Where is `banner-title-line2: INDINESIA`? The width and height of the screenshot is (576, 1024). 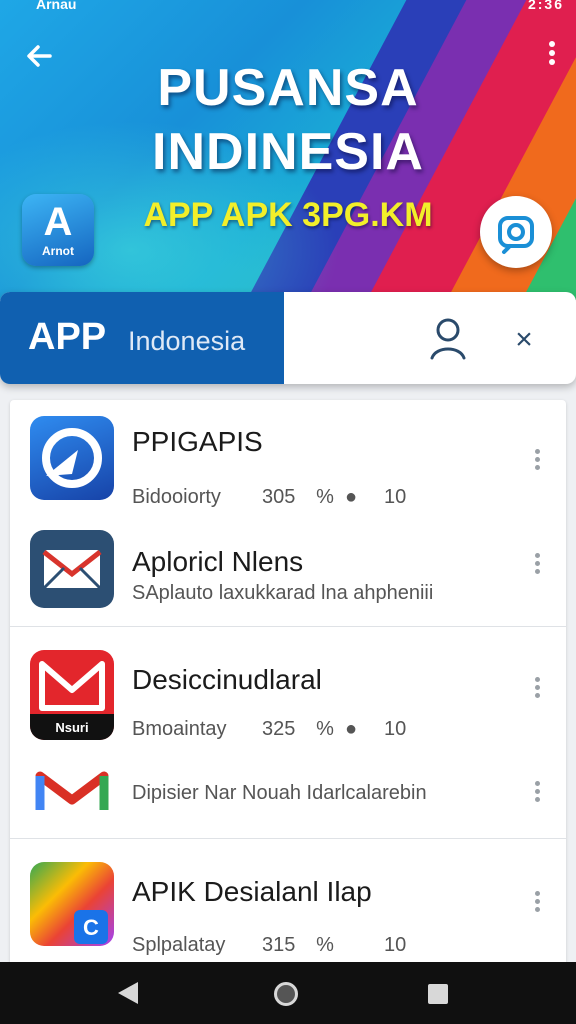 banner-title-line2: INDINESIA is located at coordinates (288, 152).